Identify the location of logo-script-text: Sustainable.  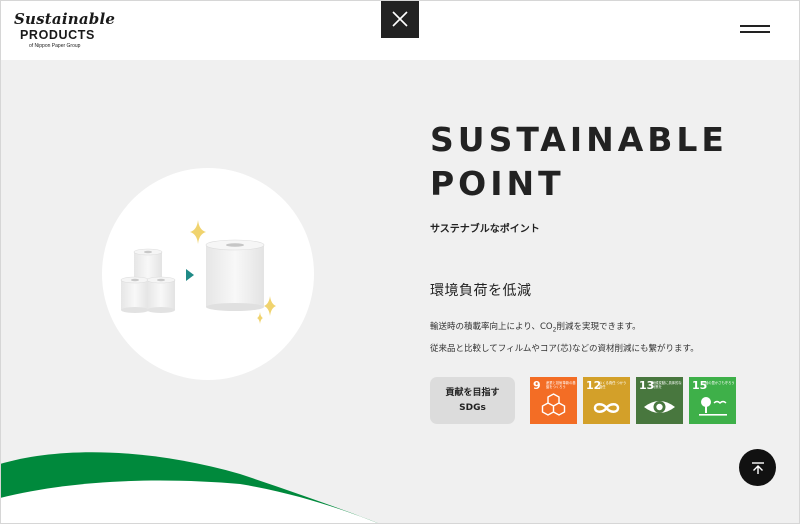
(65, 19).